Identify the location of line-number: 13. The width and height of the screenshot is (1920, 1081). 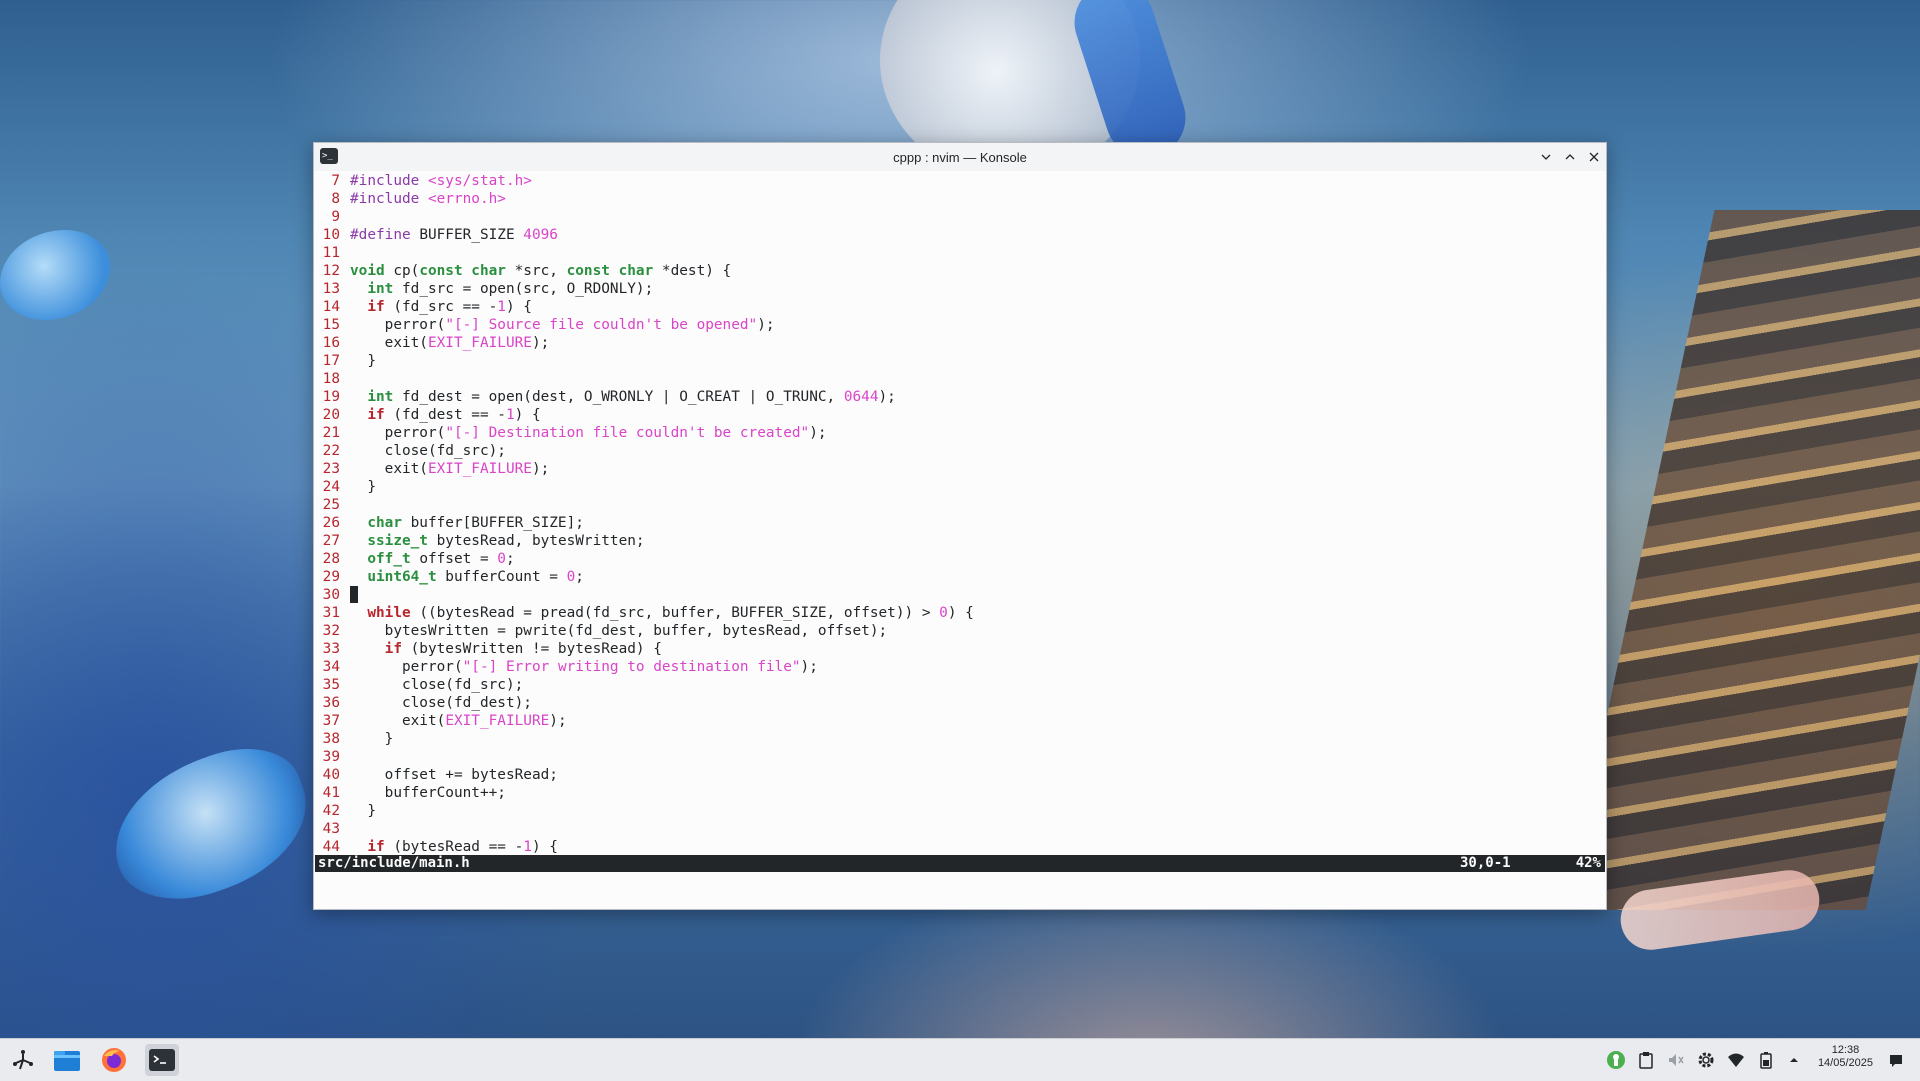
(331, 289).